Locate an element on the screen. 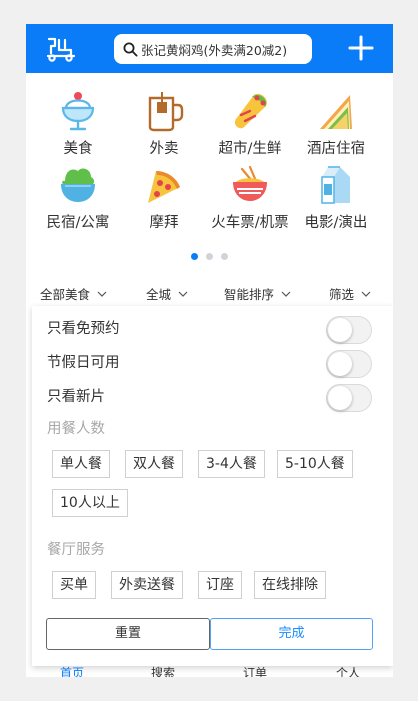 The height and width of the screenshot is (701, 418). category-food: 美食 is located at coordinates (78, 123).